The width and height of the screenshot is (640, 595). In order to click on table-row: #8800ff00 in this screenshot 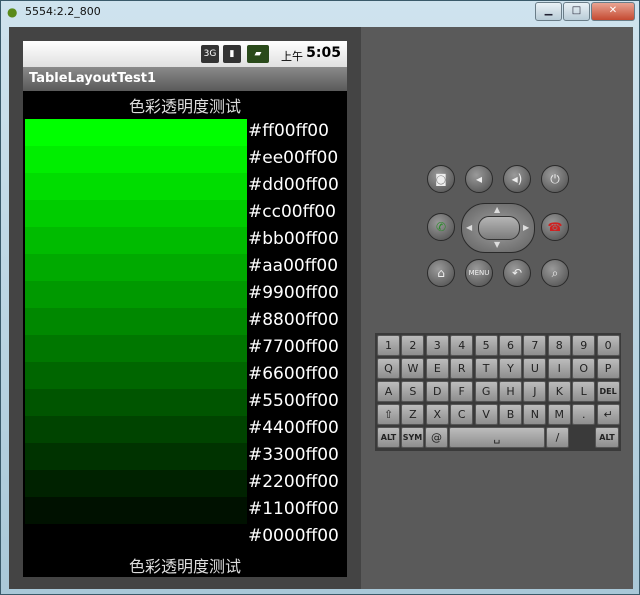, I will do `click(185, 321)`.